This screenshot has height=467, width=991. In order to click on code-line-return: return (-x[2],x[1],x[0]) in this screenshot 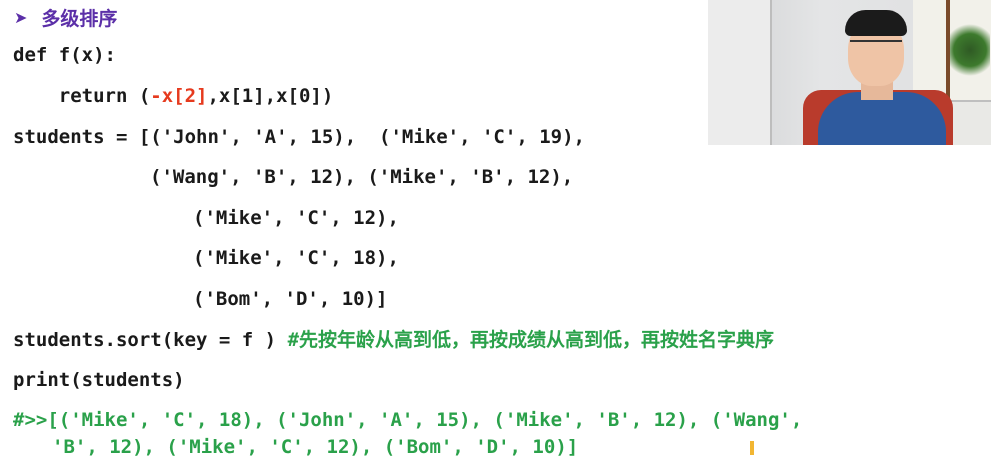, I will do `click(173, 96)`.